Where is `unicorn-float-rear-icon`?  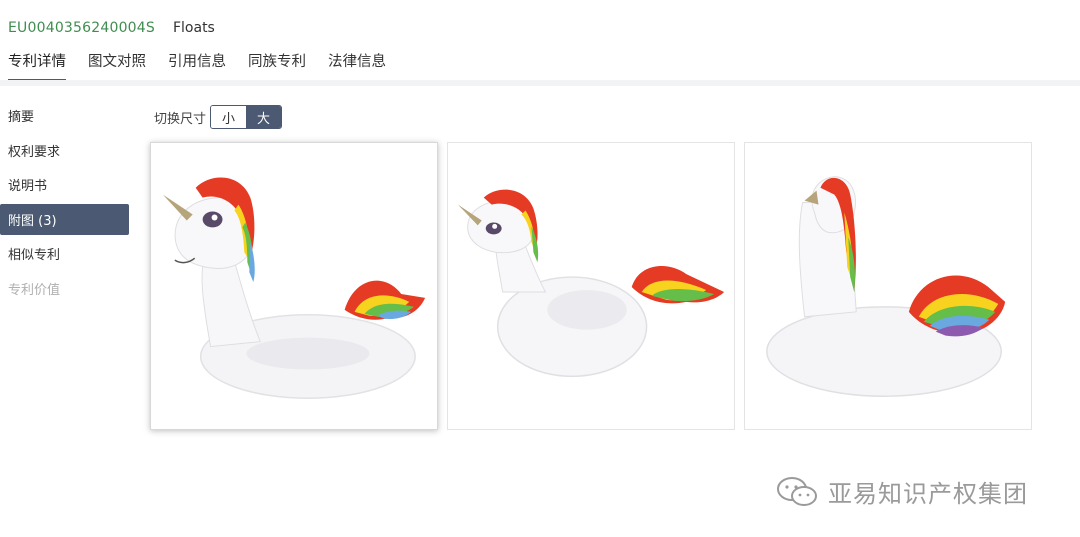 unicorn-float-rear-icon is located at coordinates (886, 286).